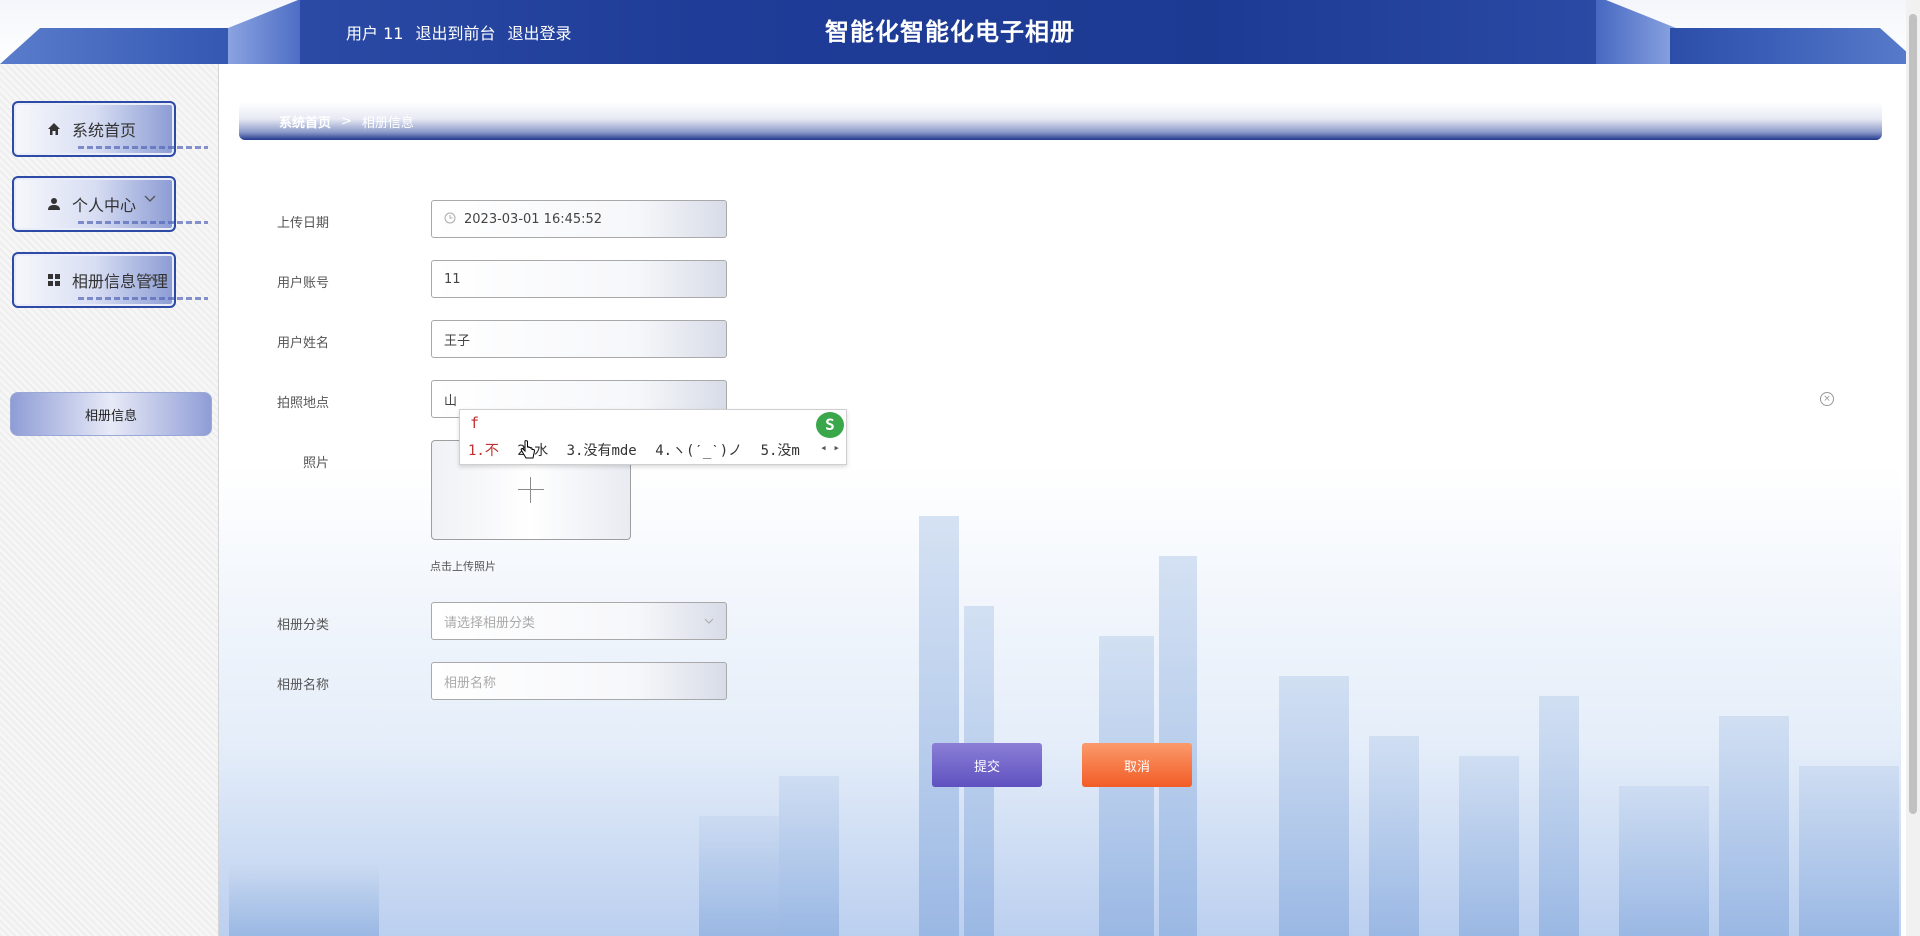 The image size is (1920, 936). I want to click on submit-button: 提交, so click(987, 765).